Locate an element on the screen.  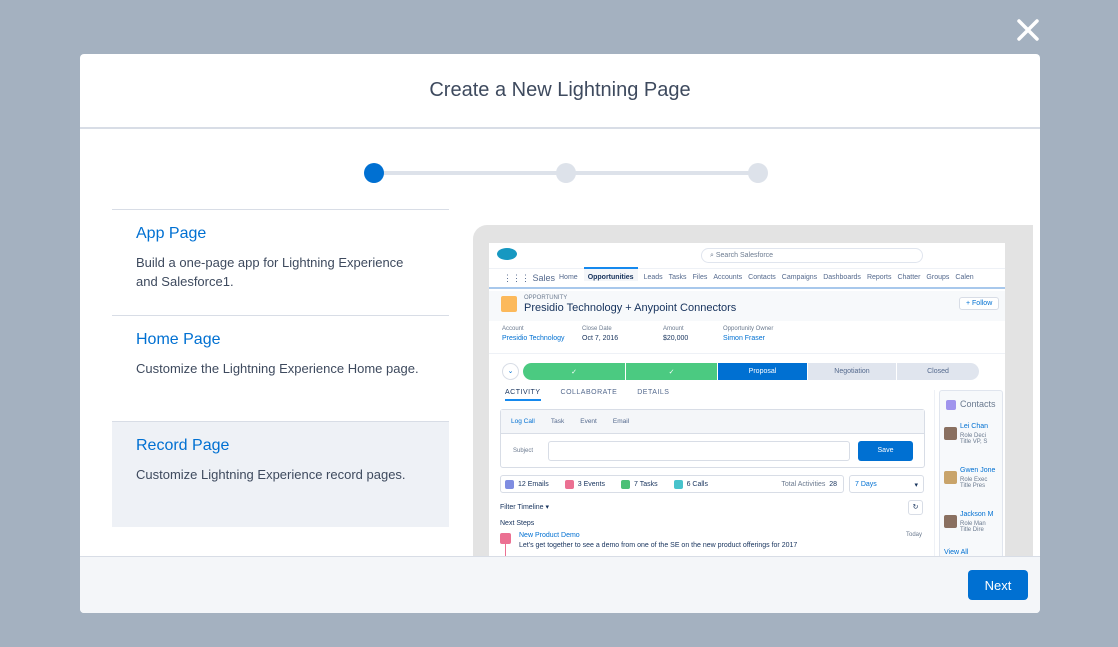
next-button: Next is located at coordinates (998, 585).